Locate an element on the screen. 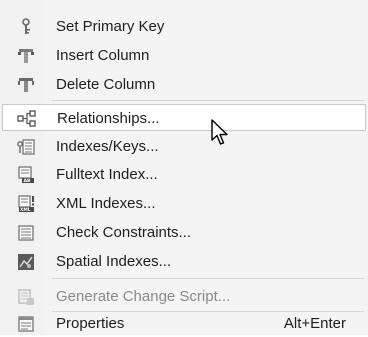 The width and height of the screenshot is (368, 337). menu-item-set-primary-key: Set Primary Key is located at coordinates (184, 26).